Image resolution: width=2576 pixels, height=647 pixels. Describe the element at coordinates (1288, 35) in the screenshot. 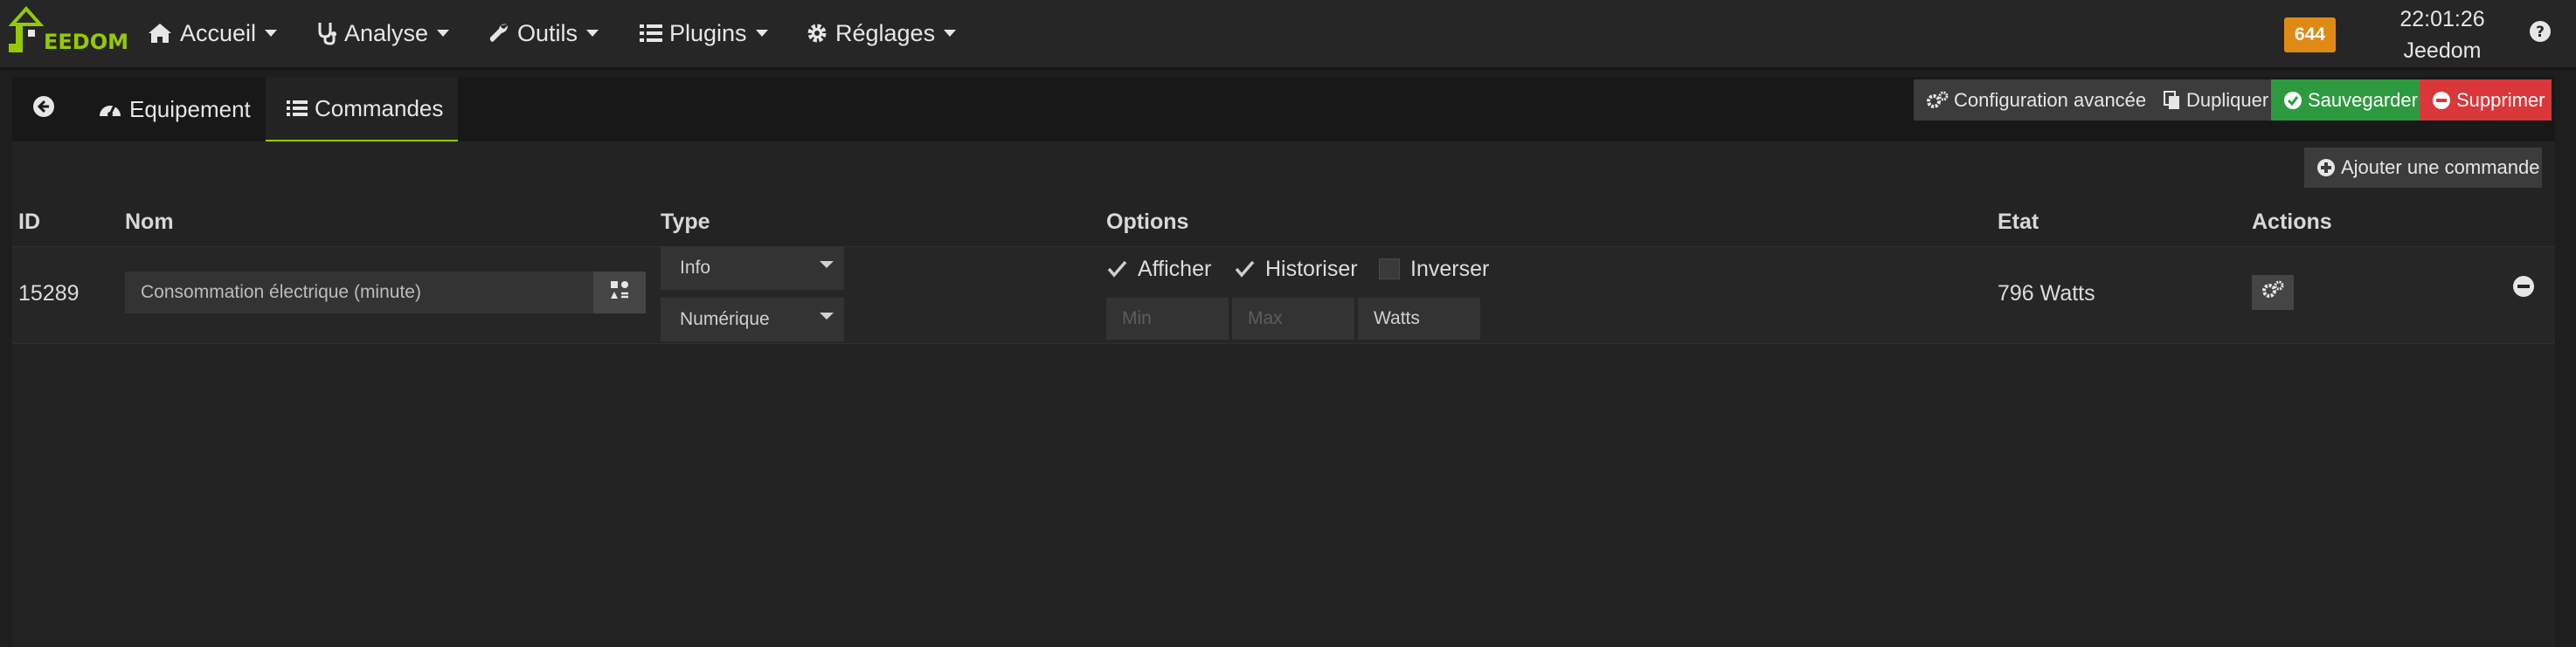

I see `top-navbar: EEDOM Accueil Analyse Outils Plugins Rég` at that location.